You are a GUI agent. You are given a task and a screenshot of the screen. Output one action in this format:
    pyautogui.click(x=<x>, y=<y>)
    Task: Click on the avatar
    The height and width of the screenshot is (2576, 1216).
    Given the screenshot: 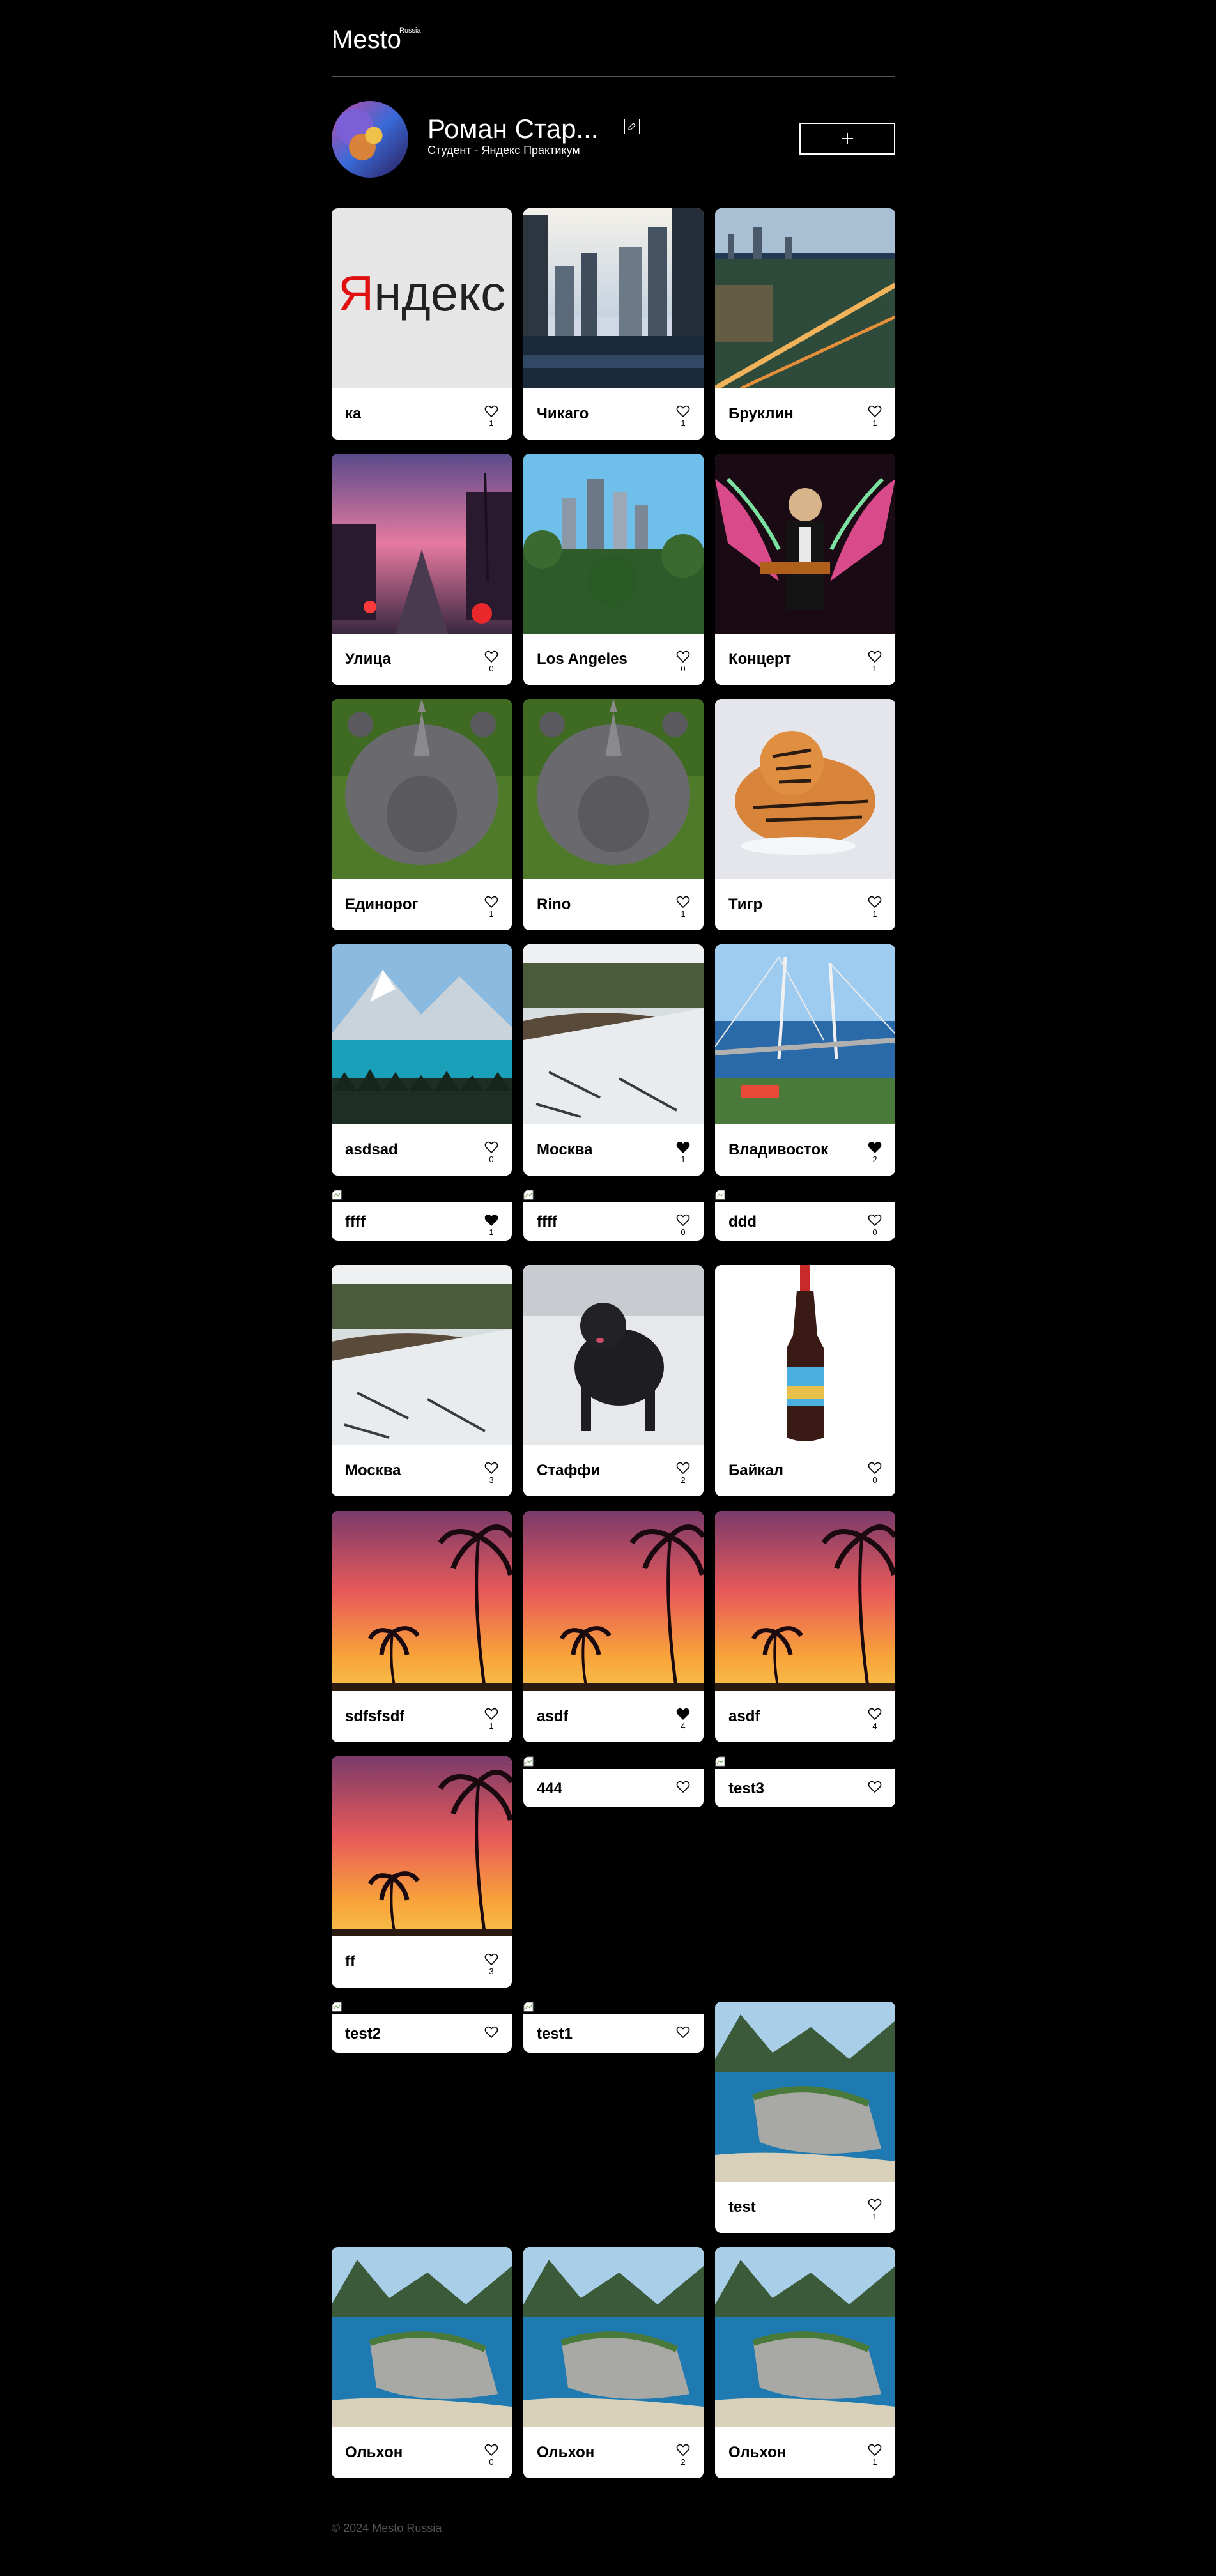 What is the action you would take?
    pyautogui.click(x=370, y=139)
    